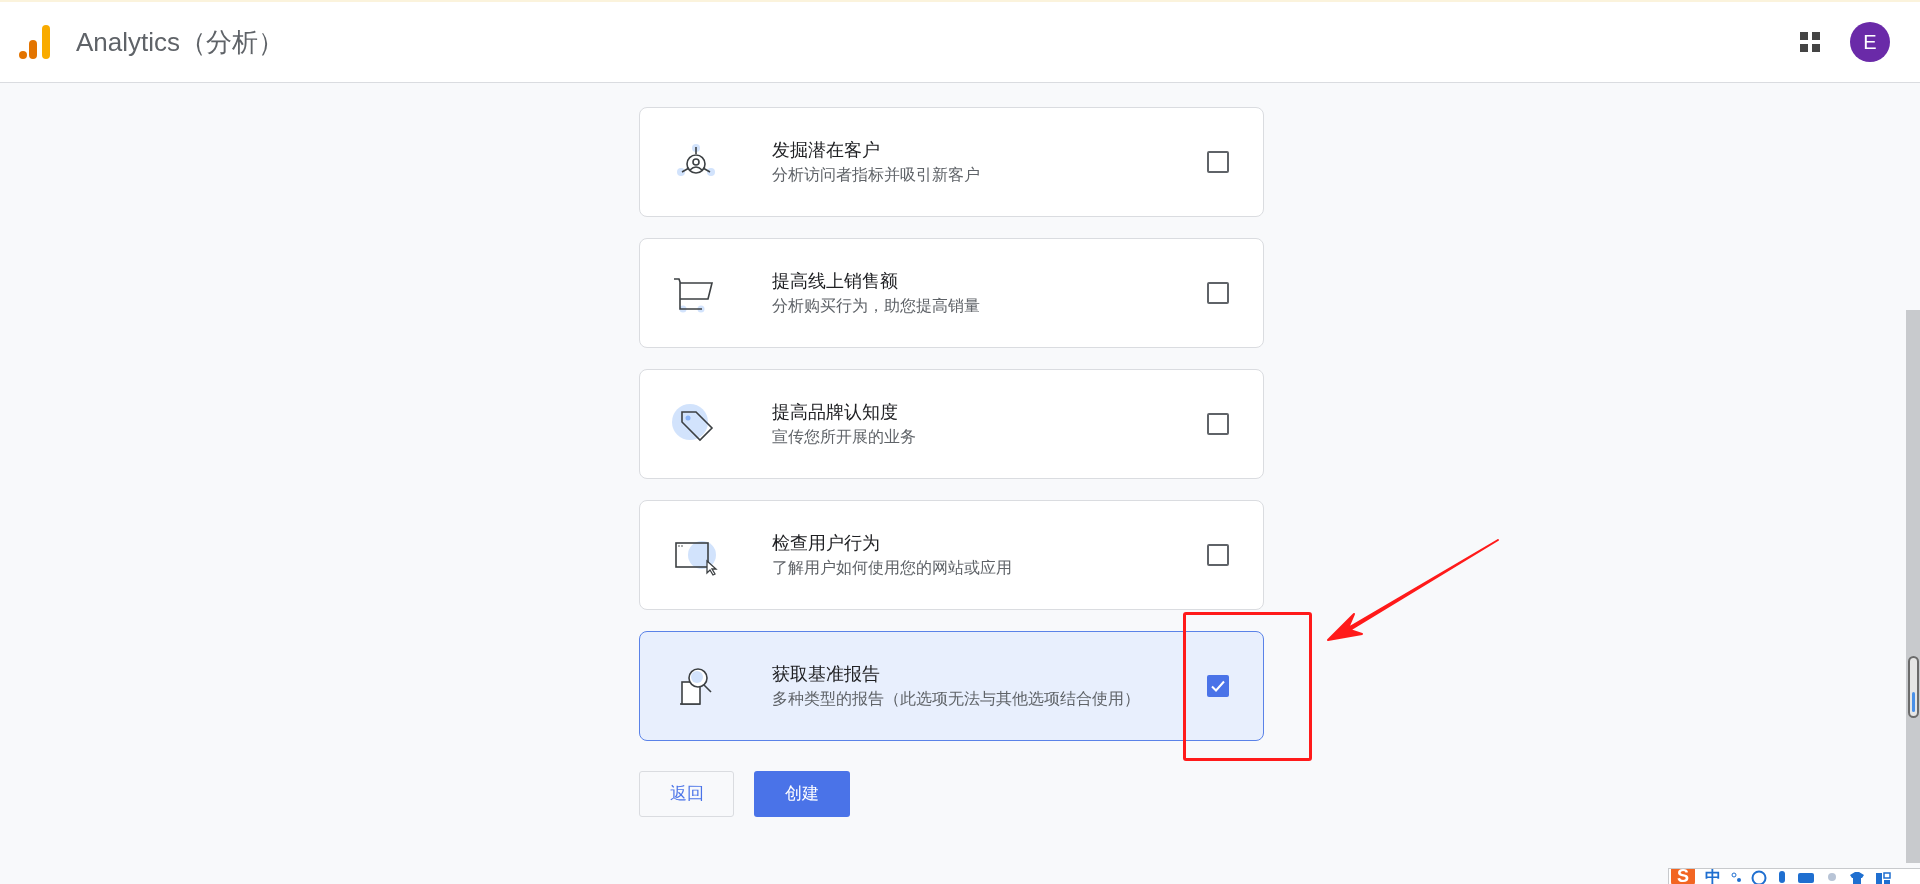 Image resolution: width=1920 pixels, height=884 pixels. I want to click on option-description: 分析访问者指标并吸引新客户, so click(876, 175).